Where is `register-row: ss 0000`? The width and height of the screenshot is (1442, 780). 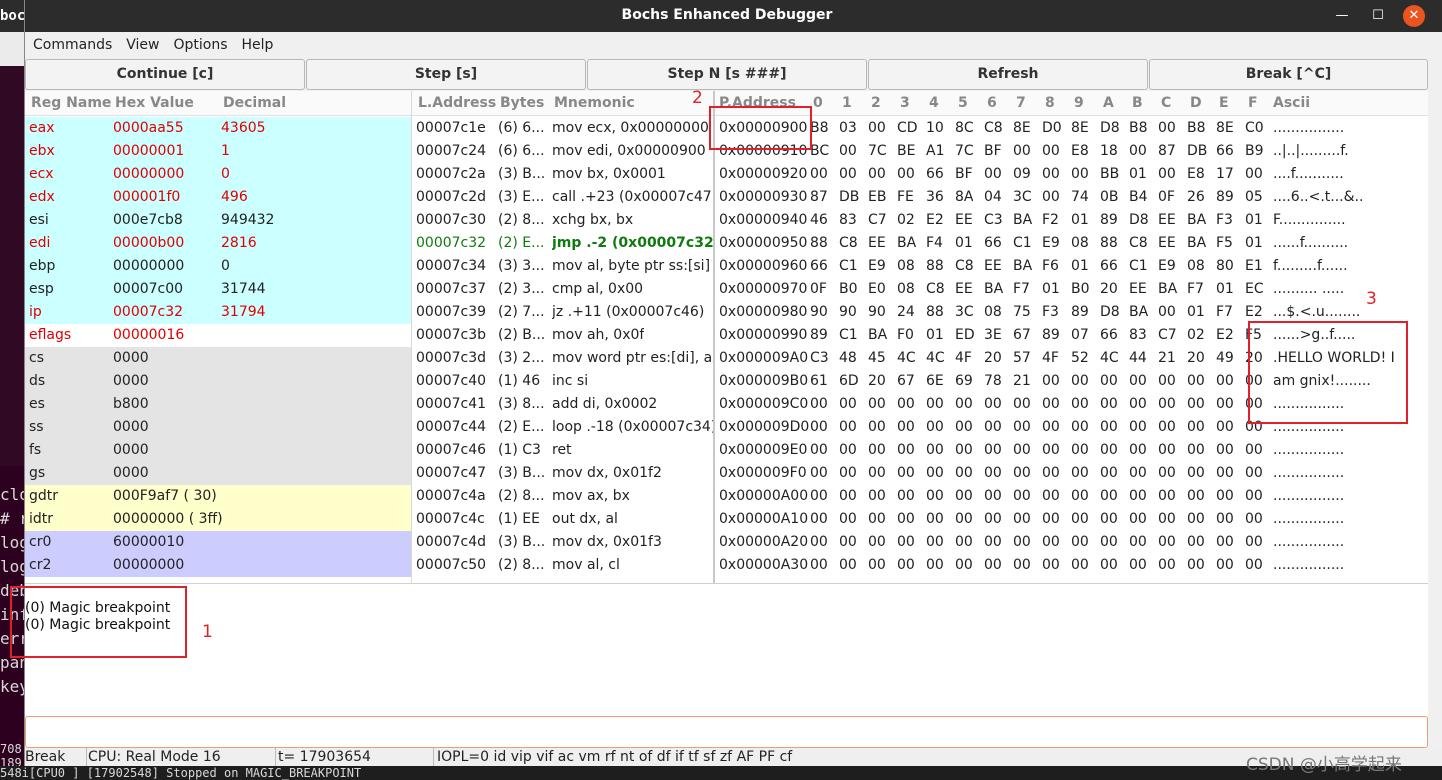 register-row: ss 0000 is located at coordinates (218, 427).